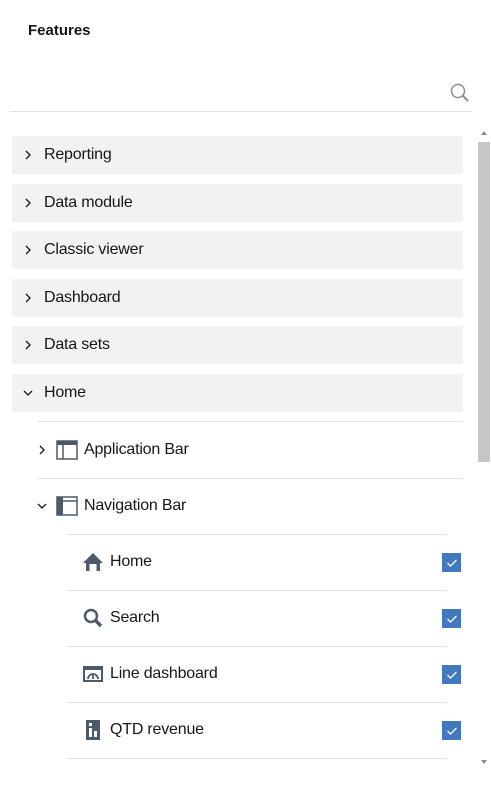 Image resolution: width=491 pixels, height=789 pixels. I want to click on category-label: Classic viewer, so click(94, 249).